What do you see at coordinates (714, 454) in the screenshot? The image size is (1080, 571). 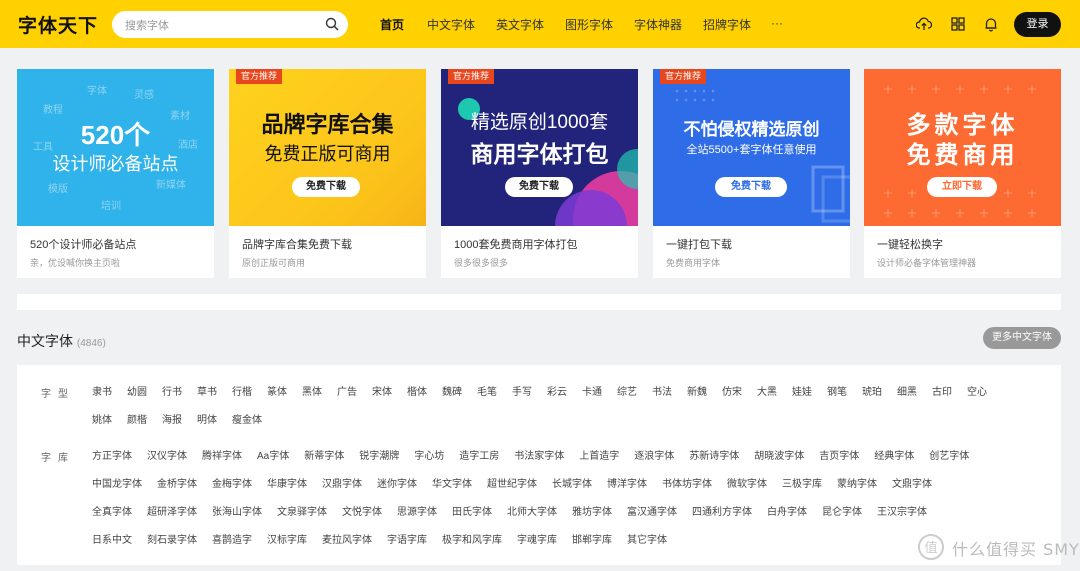 I see `font-tag: 苏新诗字体` at bounding box center [714, 454].